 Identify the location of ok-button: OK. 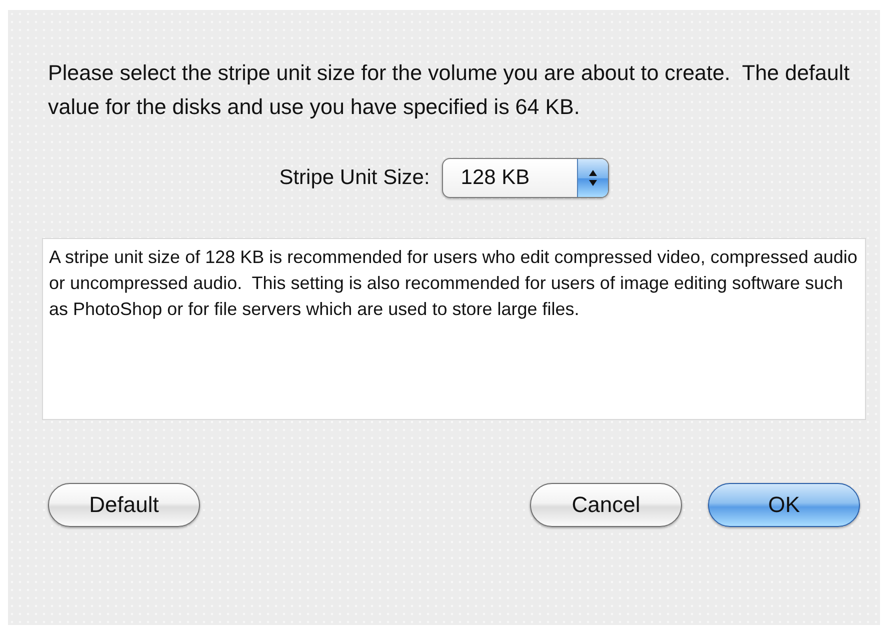
(784, 505).